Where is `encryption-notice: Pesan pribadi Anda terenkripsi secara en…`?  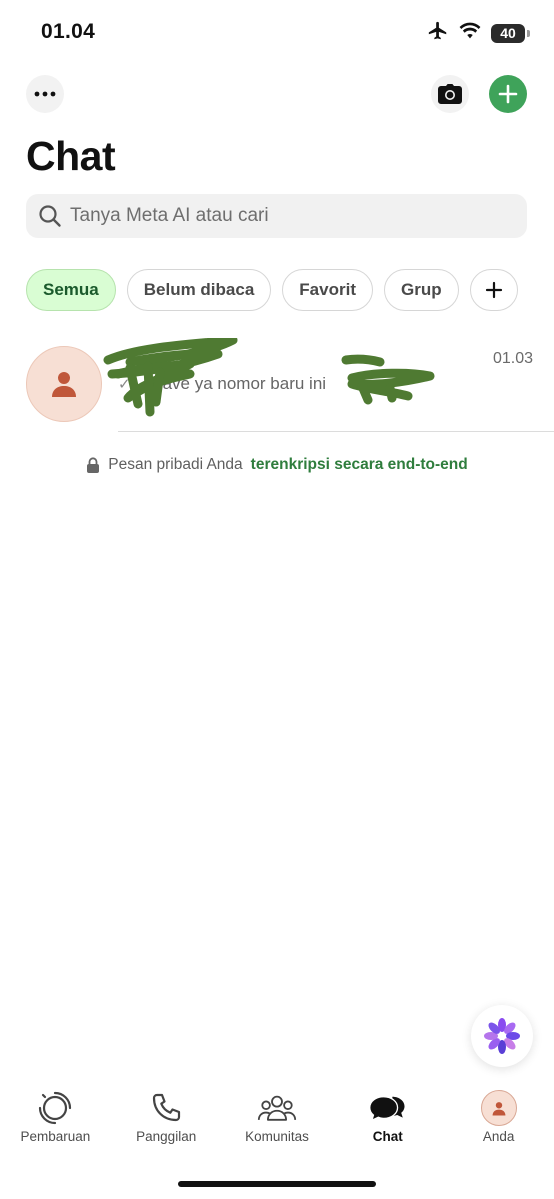 encryption-notice: Pesan pribadi Anda terenkripsi secara en… is located at coordinates (277, 465).